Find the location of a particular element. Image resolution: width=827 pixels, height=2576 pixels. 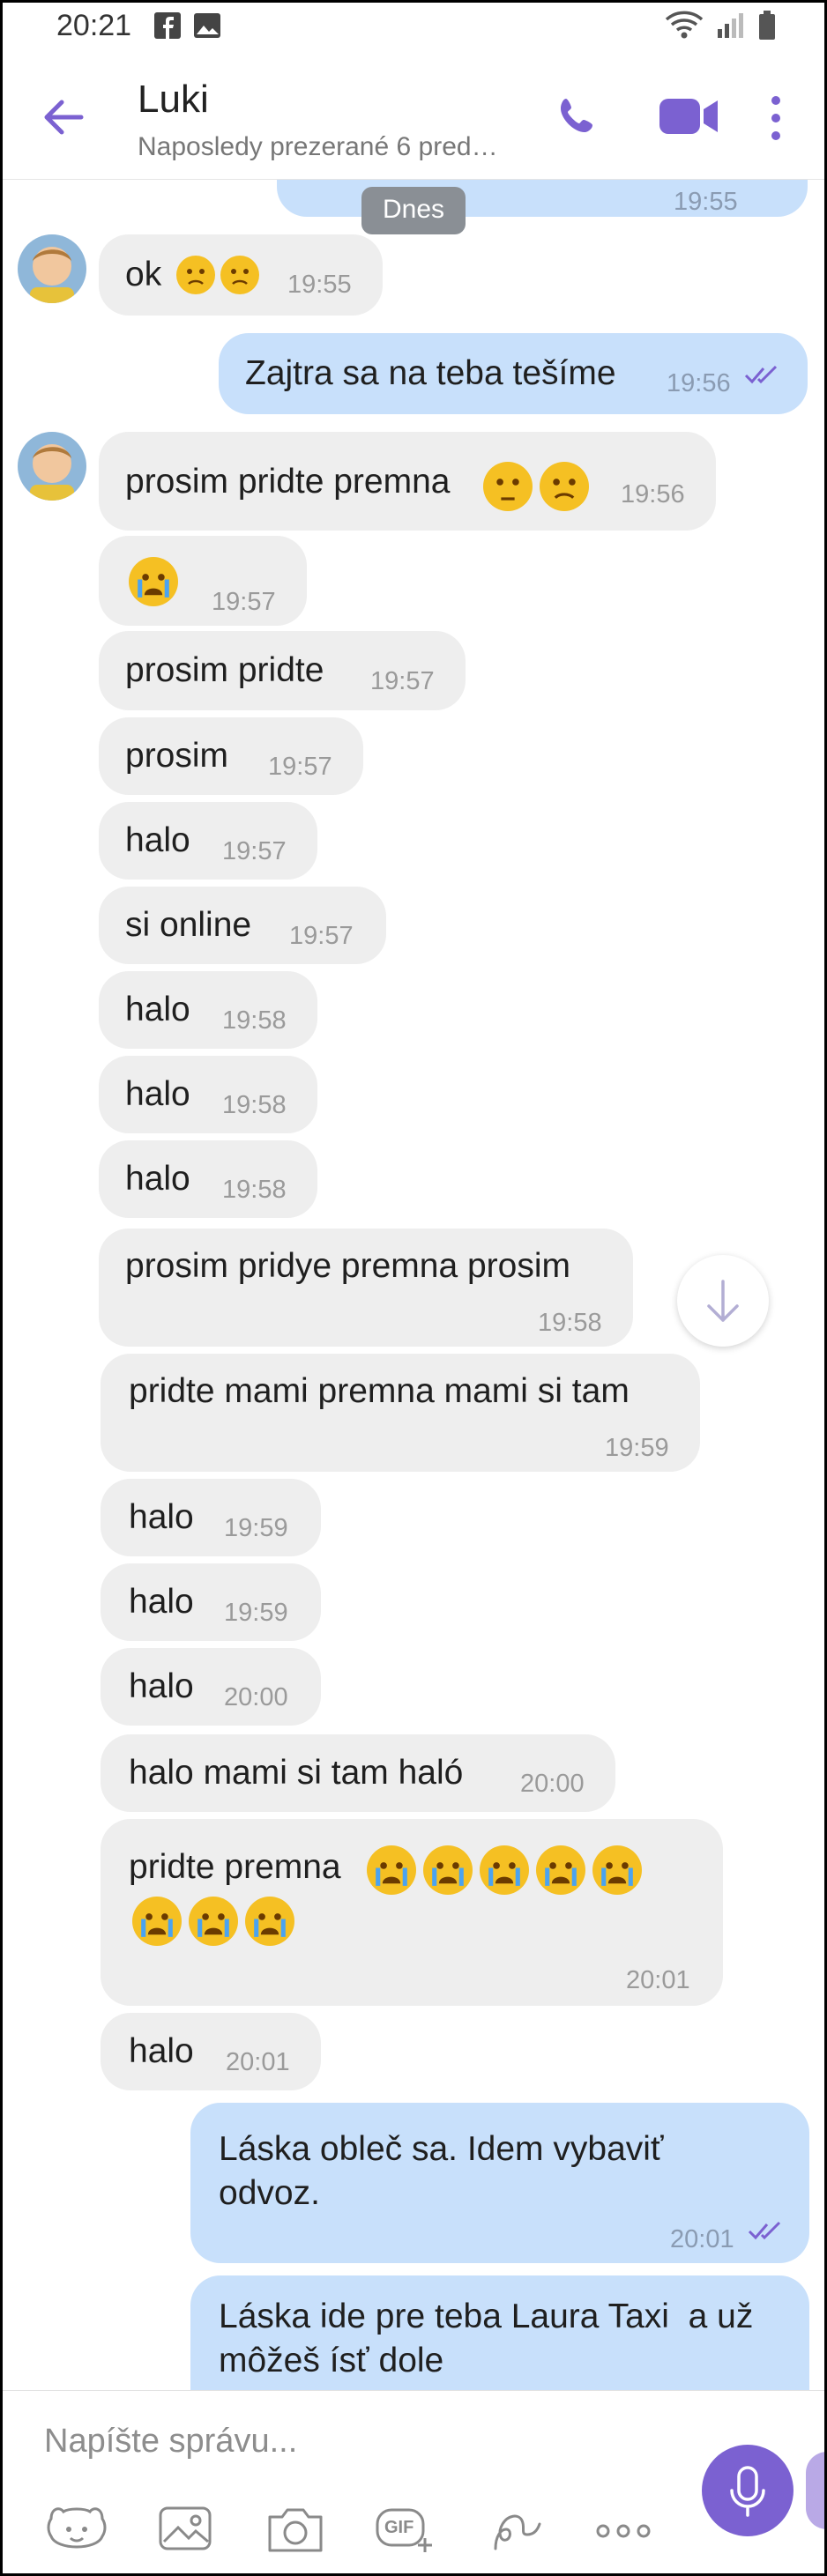

more-options-icon is located at coordinates (776, 118).